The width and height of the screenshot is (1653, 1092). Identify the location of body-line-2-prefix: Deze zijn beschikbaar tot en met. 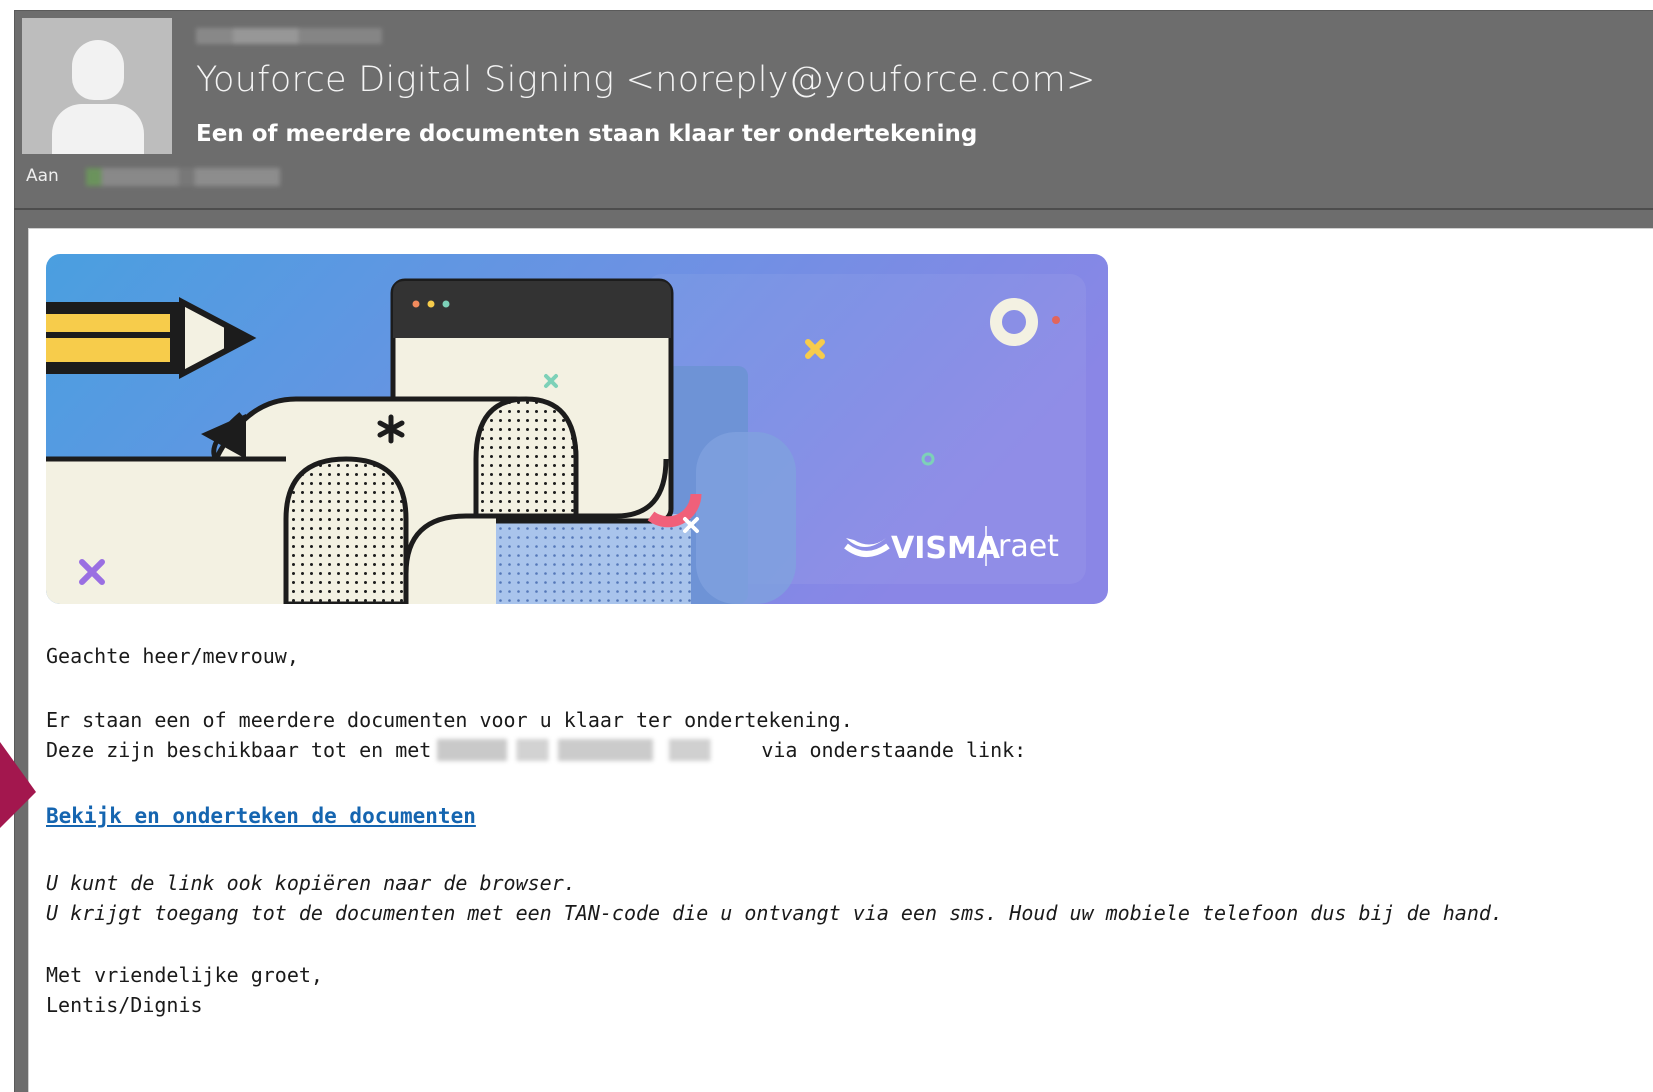
(239, 750).